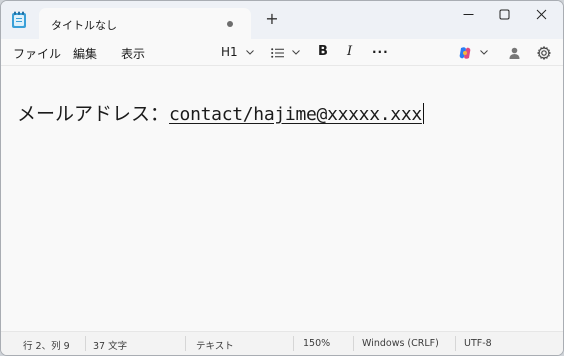 This screenshot has width=564, height=356. Describe the element at coordinates (272, 19) in the screenshot. I see `plus-icon: +` at that location.